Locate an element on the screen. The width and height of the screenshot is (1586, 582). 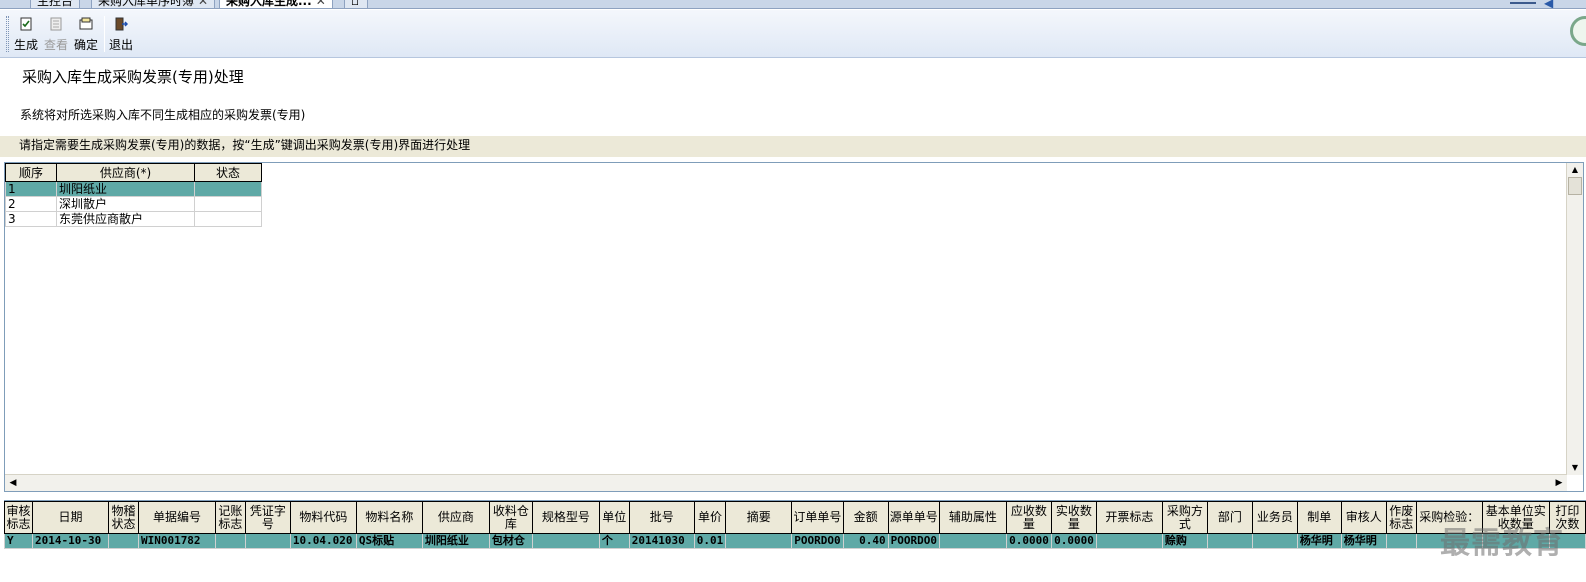
column-header: 作废标志 is located at coordinates (1401, 517).